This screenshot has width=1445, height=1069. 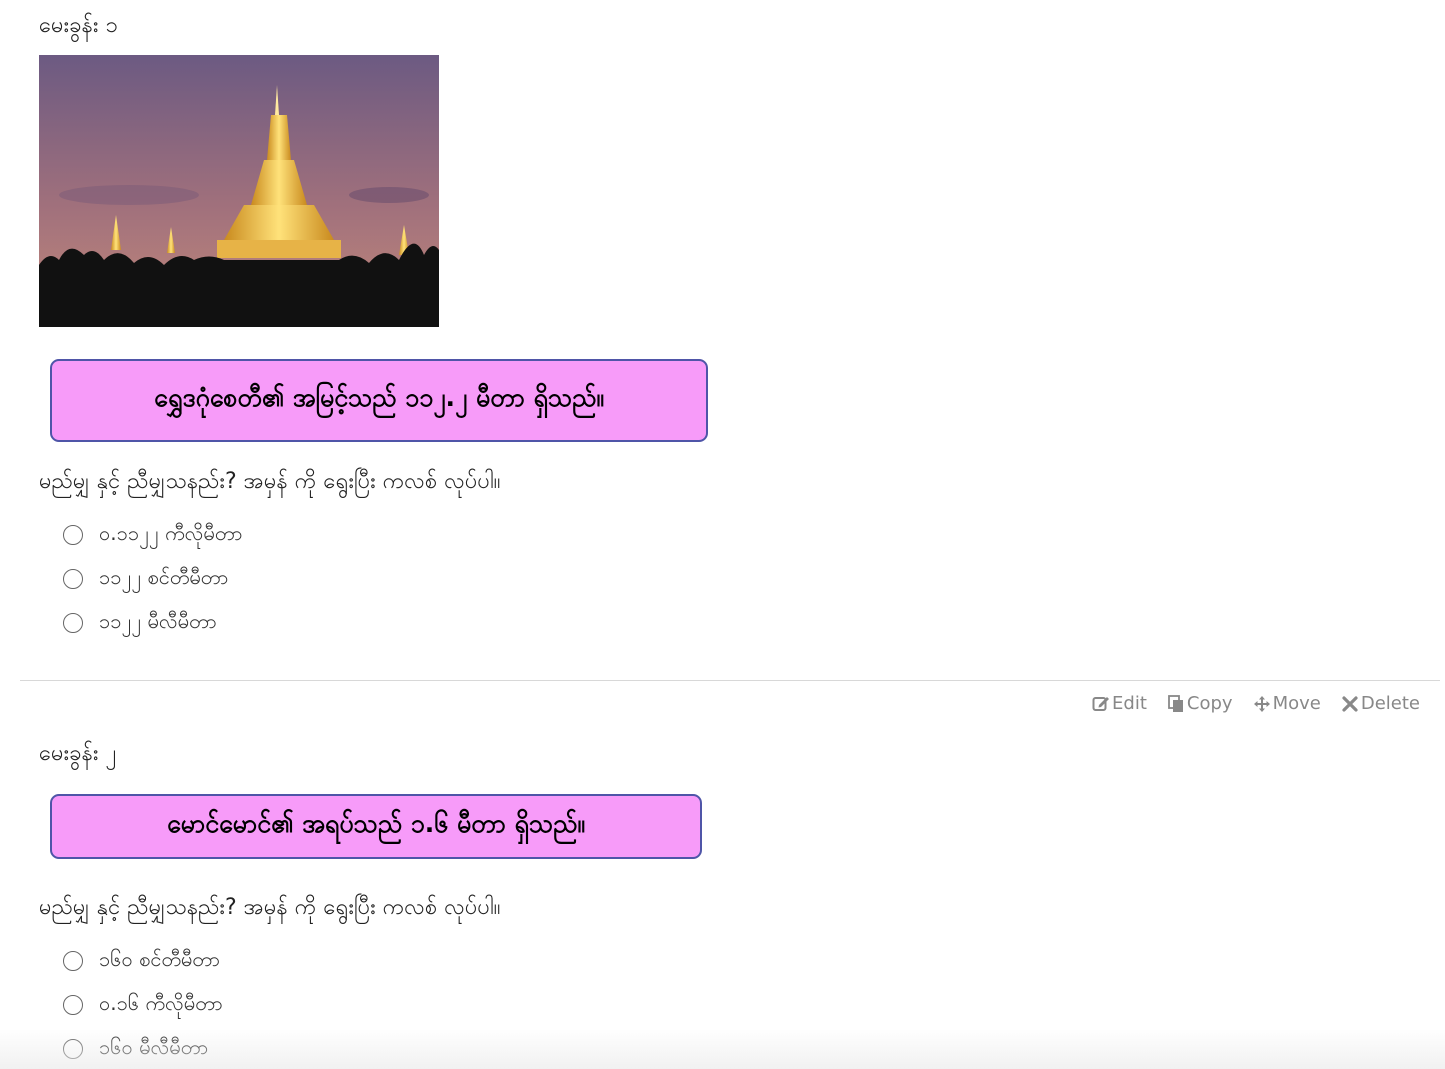 I want to click on question-title: မေးခွန်း ၁, so click(x=78, y=25).